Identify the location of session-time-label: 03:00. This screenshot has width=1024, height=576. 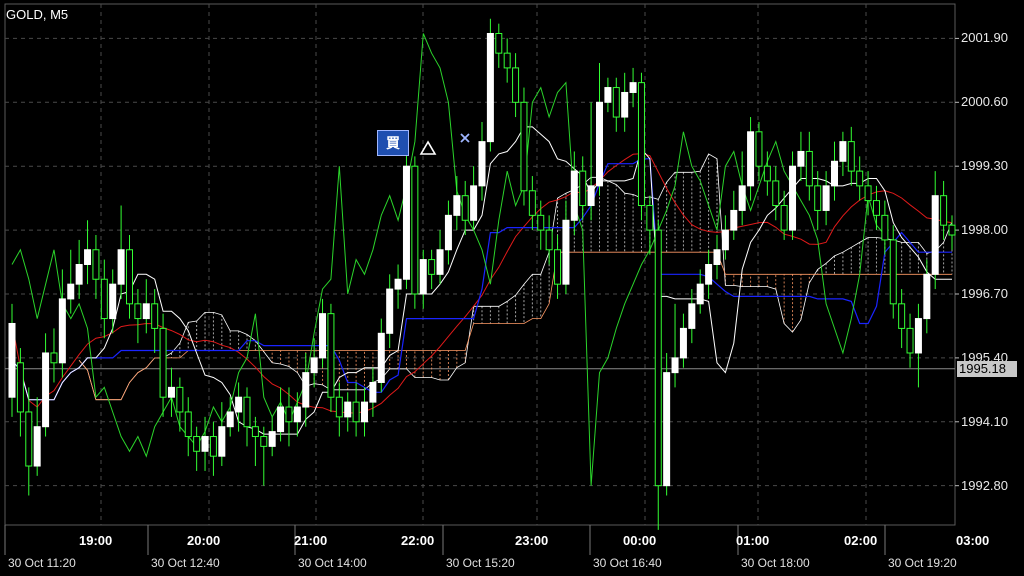
(973, 540).